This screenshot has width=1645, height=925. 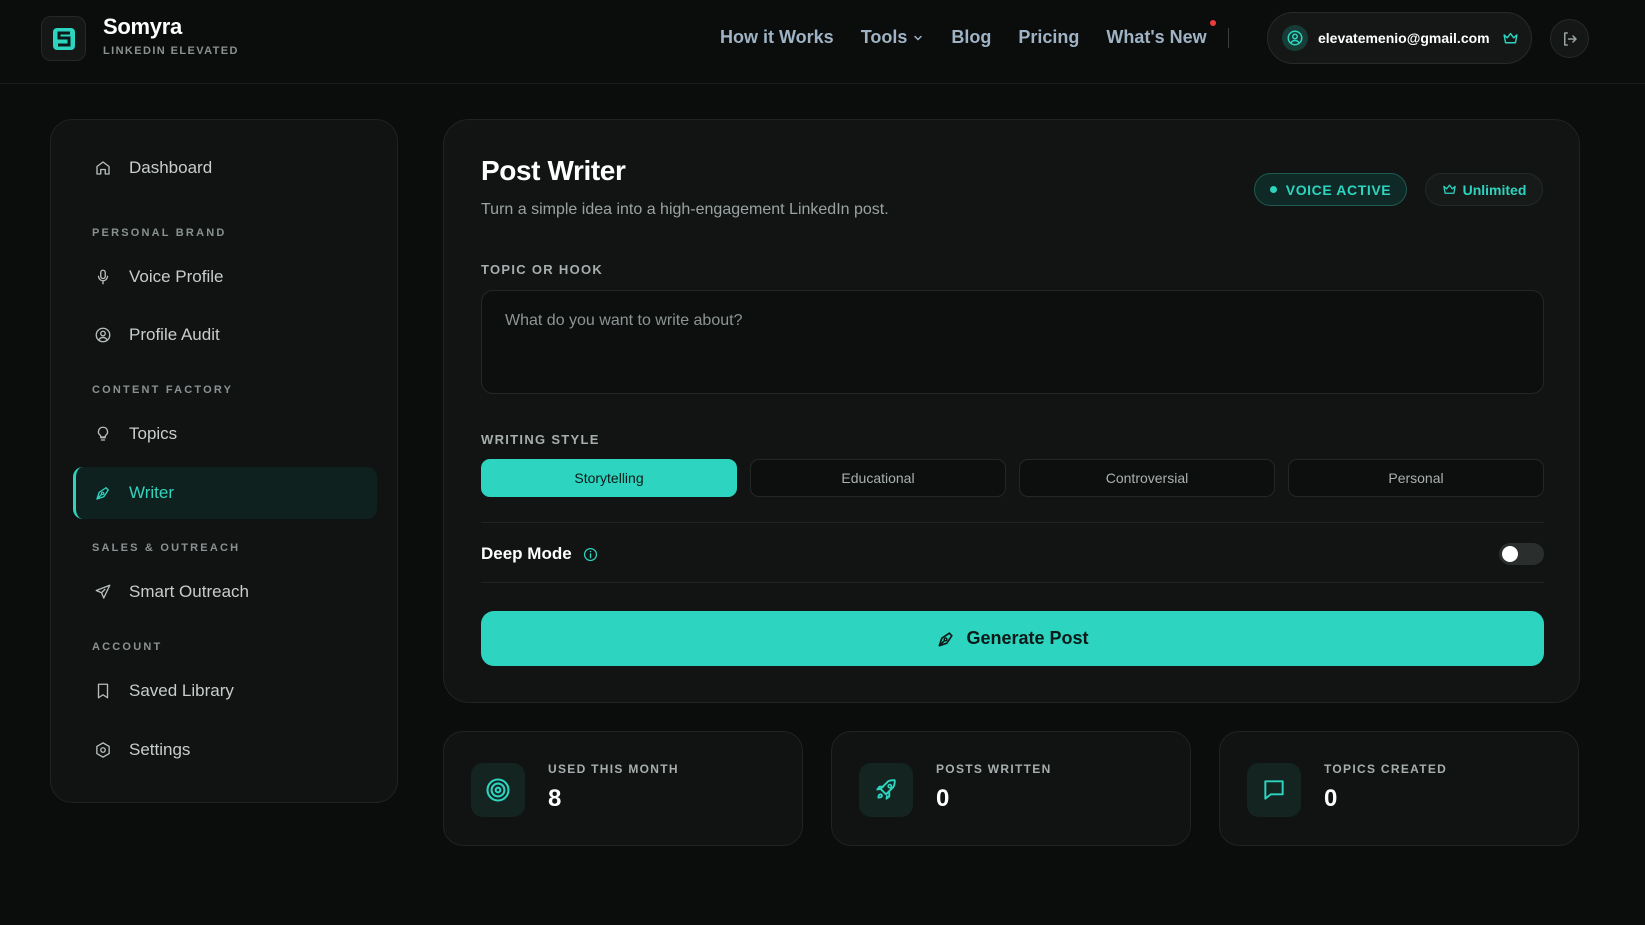 I want to click on deep-mode-row: Deep Mode, so click(x=539, y=554).